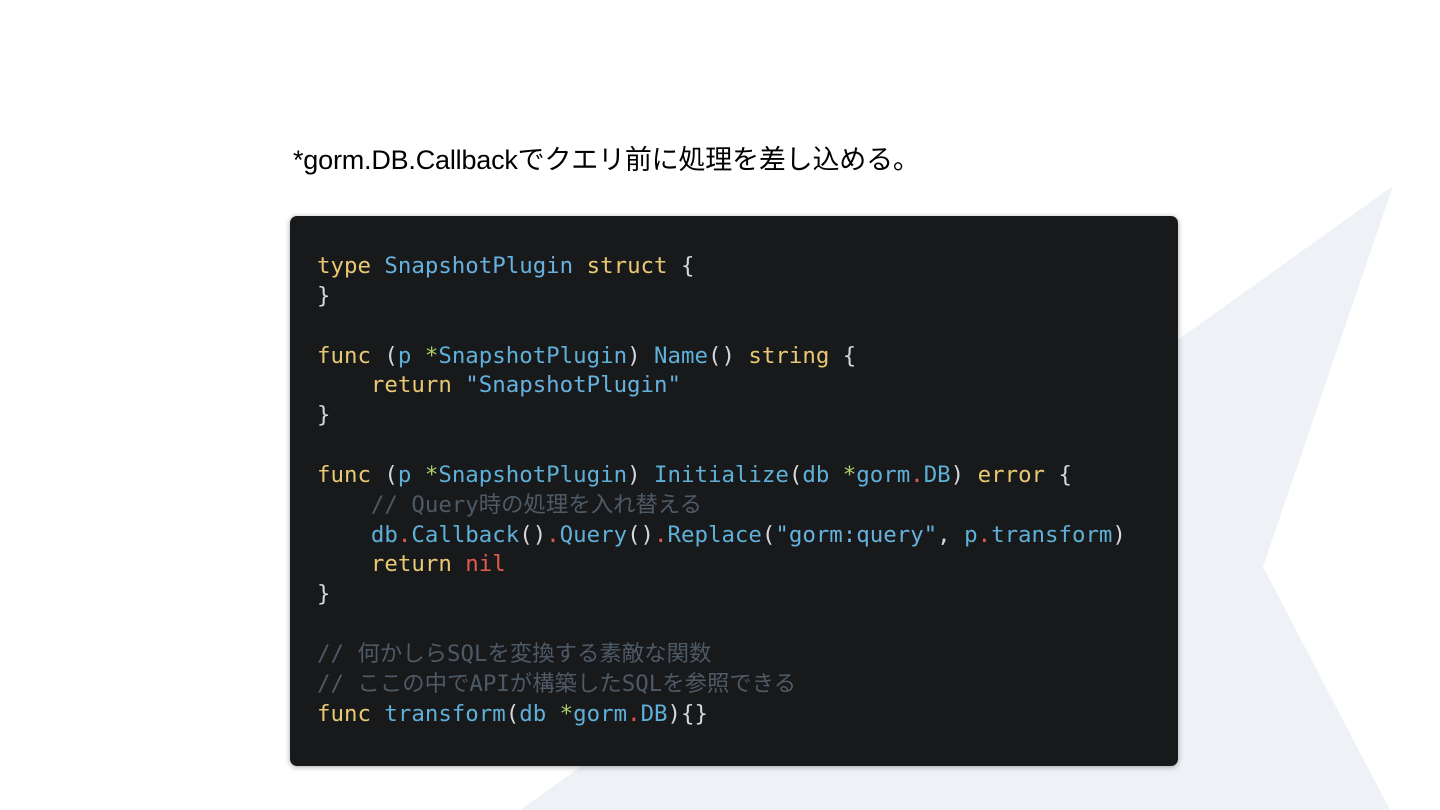 This screenshot has height=810, width=1440. Describe the element at coordinates (714, 534) in the screenshot. I see `method-replace: Replace` at that location.